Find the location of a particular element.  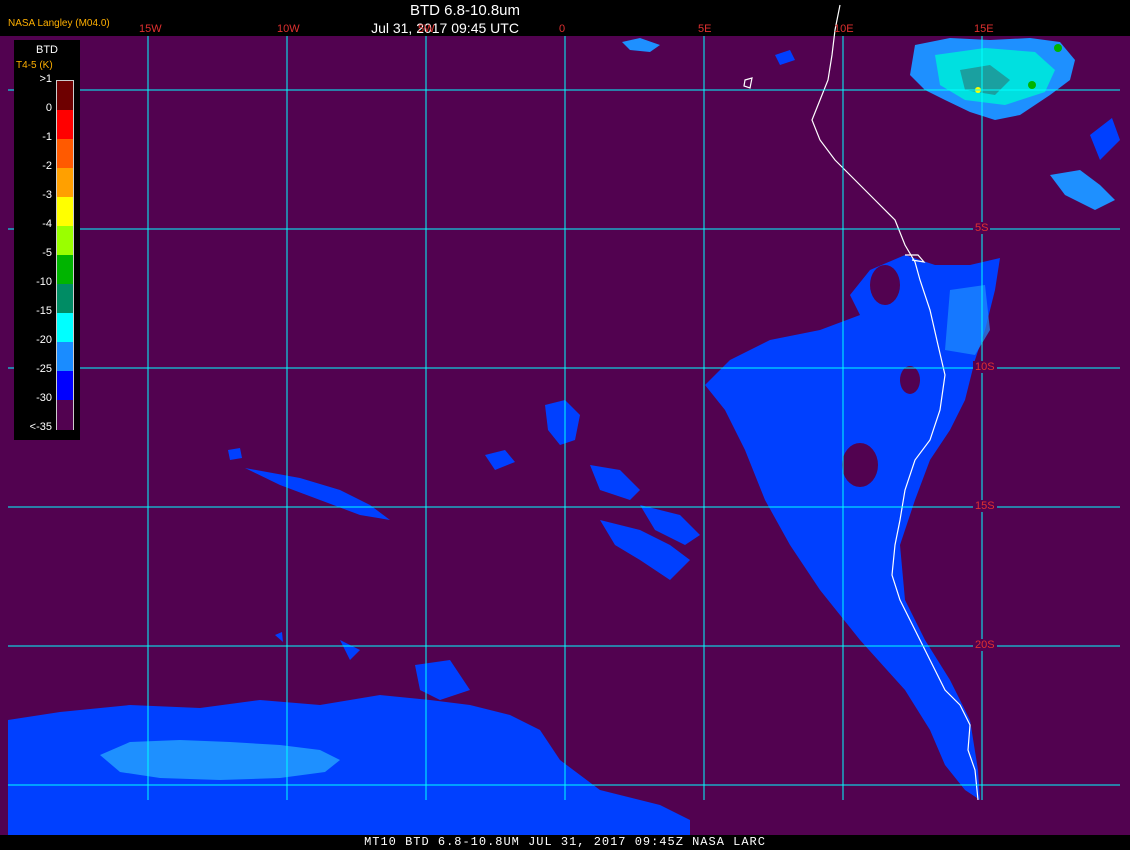

lat-label-10s: 10S is located at coordinates (985, 367).